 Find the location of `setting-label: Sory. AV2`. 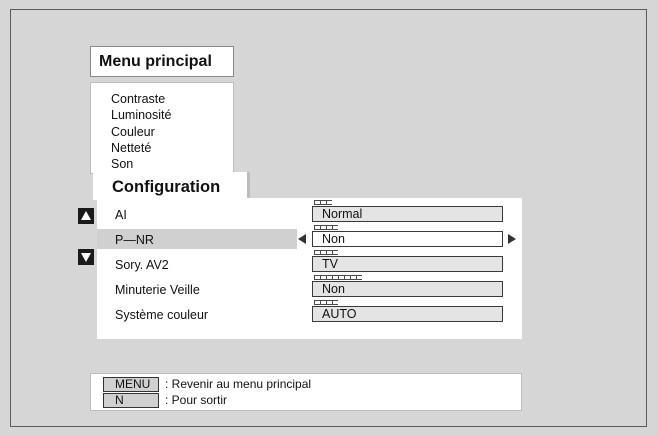

setting-label: Sory. AV2 is located at coordinates (142, 265).